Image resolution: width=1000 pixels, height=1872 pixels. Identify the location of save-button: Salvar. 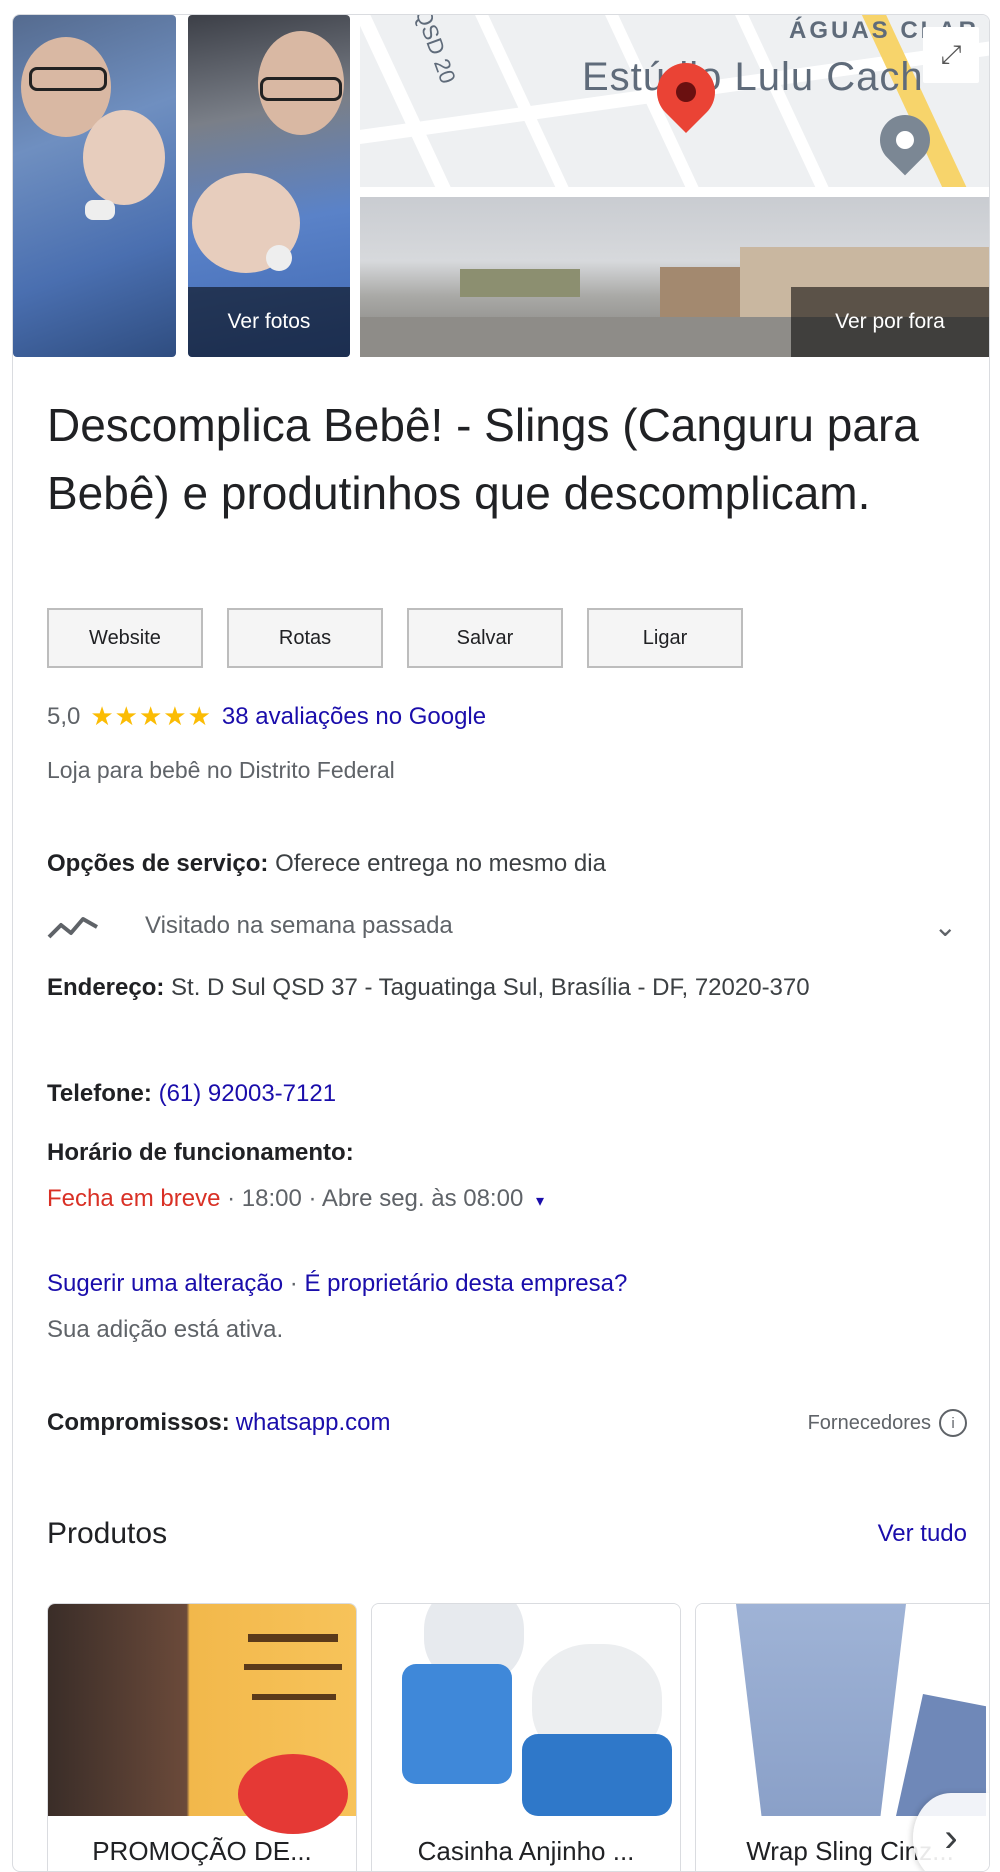
(485, 638).